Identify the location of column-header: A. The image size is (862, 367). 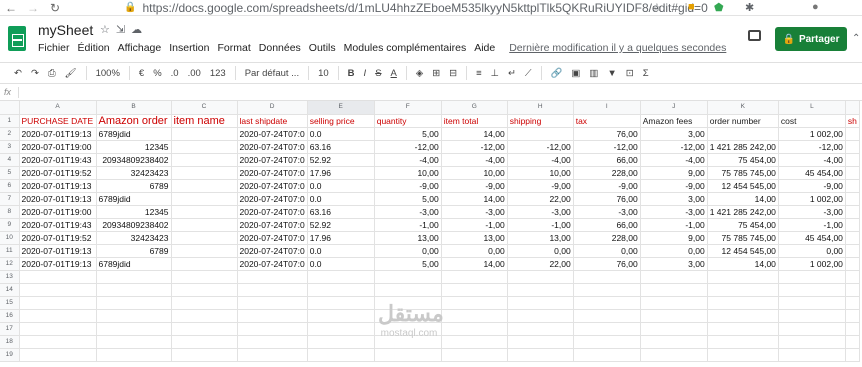
(58, 108).